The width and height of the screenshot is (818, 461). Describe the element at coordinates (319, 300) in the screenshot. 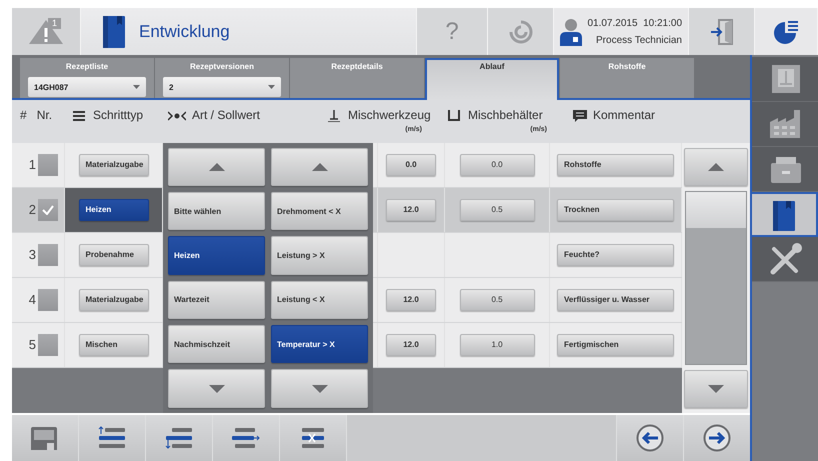

I see `option-button: Leistung < X` at that location.